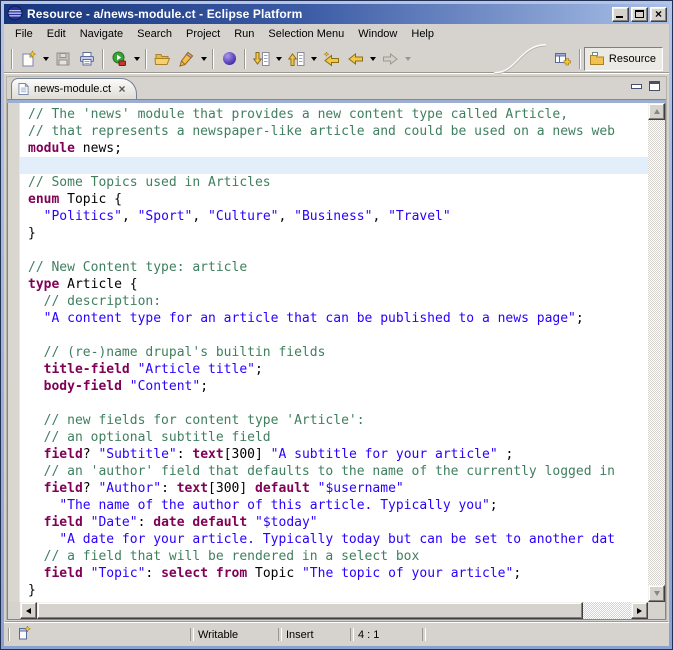  Describe the element at coordinates (654, 86) in the screenshot. I see `maximize-editor-icon` at that location.